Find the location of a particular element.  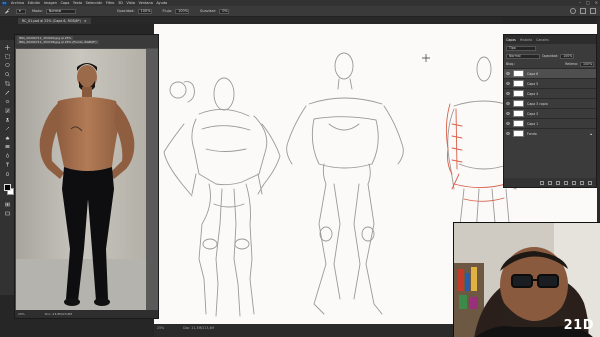

photo-window-status: 20% Doc: 23,8M/23,8M is located at coordinates (86, 314).